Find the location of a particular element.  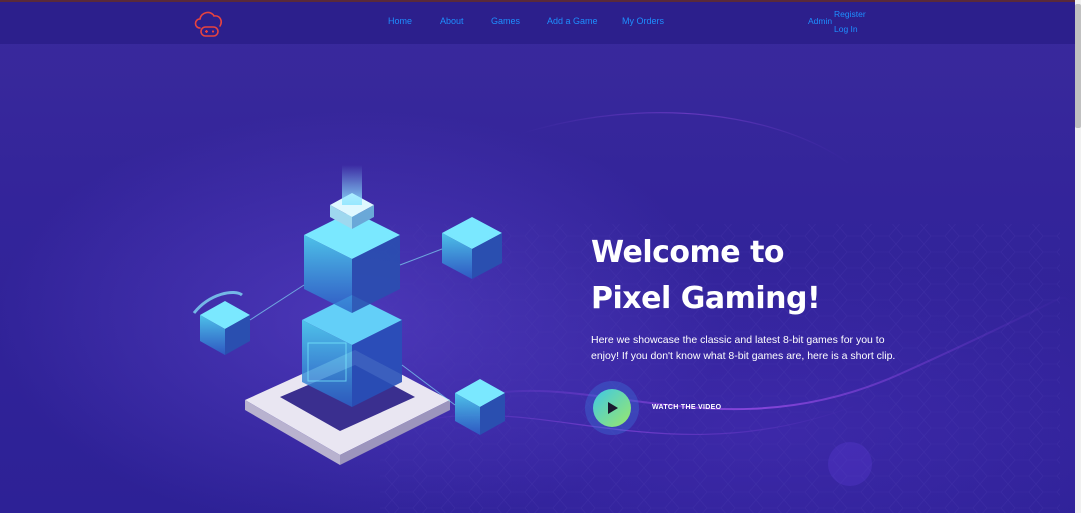

play-button-inner is located at coordinates (612, 408).